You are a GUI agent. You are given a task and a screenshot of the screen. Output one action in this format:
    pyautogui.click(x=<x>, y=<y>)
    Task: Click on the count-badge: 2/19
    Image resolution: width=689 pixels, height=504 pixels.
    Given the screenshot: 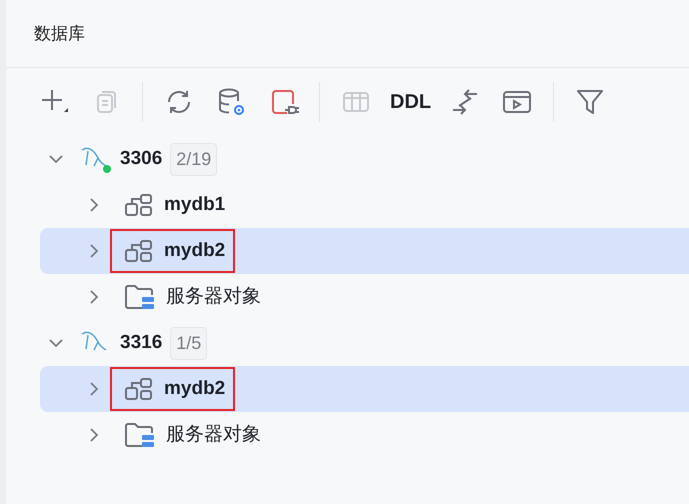 What is the action you would take?
    pyautogui.click(x=194, y=159)
    